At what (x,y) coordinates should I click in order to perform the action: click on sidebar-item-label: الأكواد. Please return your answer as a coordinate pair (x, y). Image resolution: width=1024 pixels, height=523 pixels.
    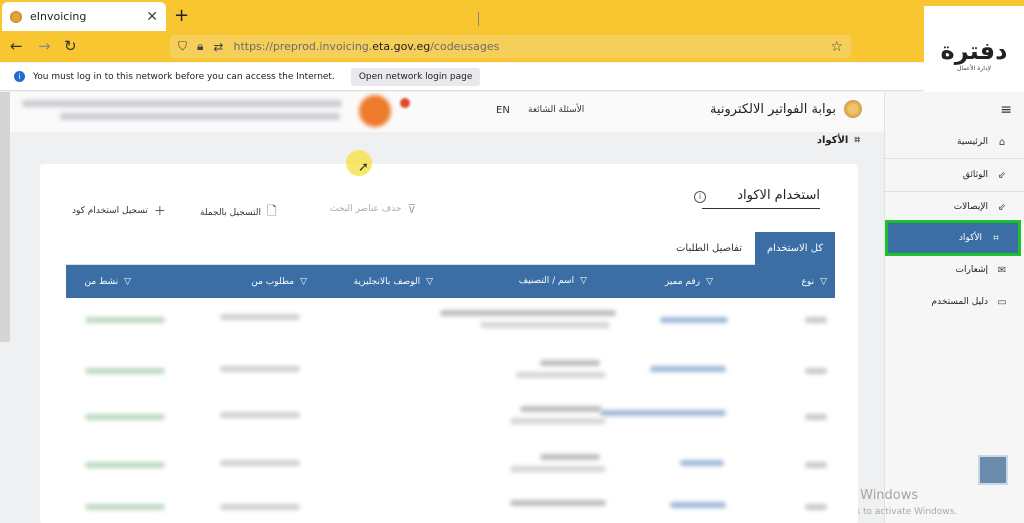
    Looking at the image, I should click on (970, 238).